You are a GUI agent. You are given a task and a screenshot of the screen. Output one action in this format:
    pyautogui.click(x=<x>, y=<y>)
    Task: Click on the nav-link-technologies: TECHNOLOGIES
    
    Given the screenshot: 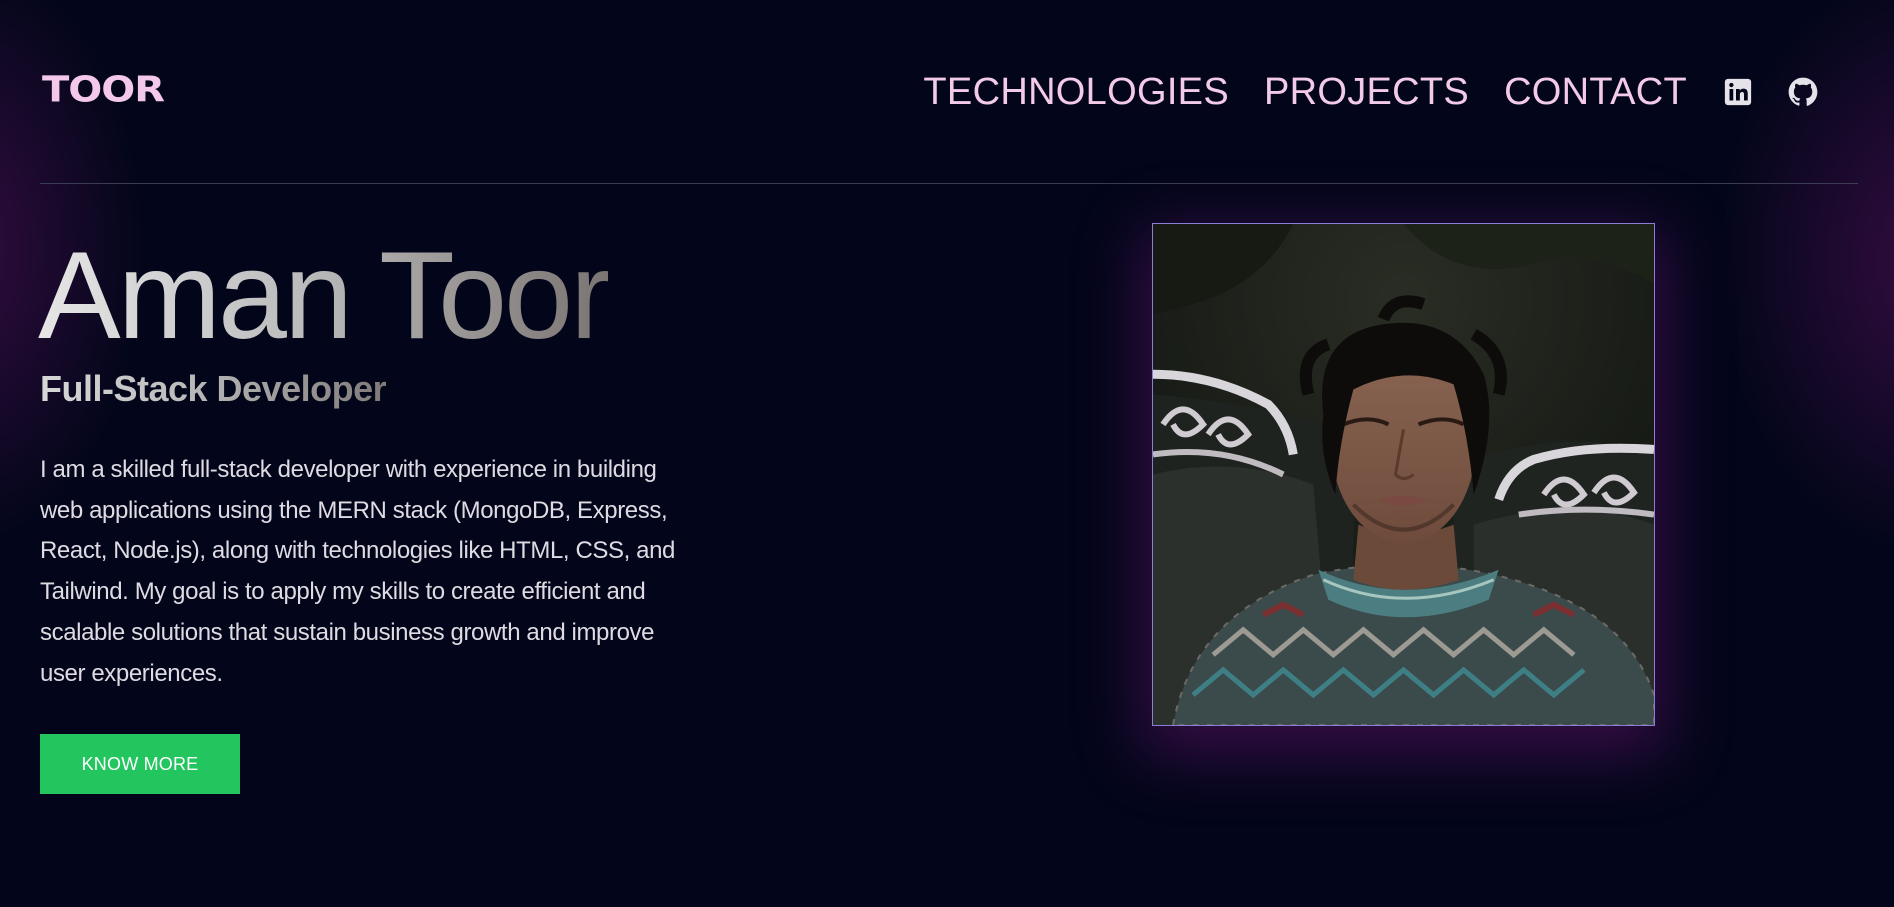 What is the action you would take?
    pyautogui.click(x=1076, y=92)
    